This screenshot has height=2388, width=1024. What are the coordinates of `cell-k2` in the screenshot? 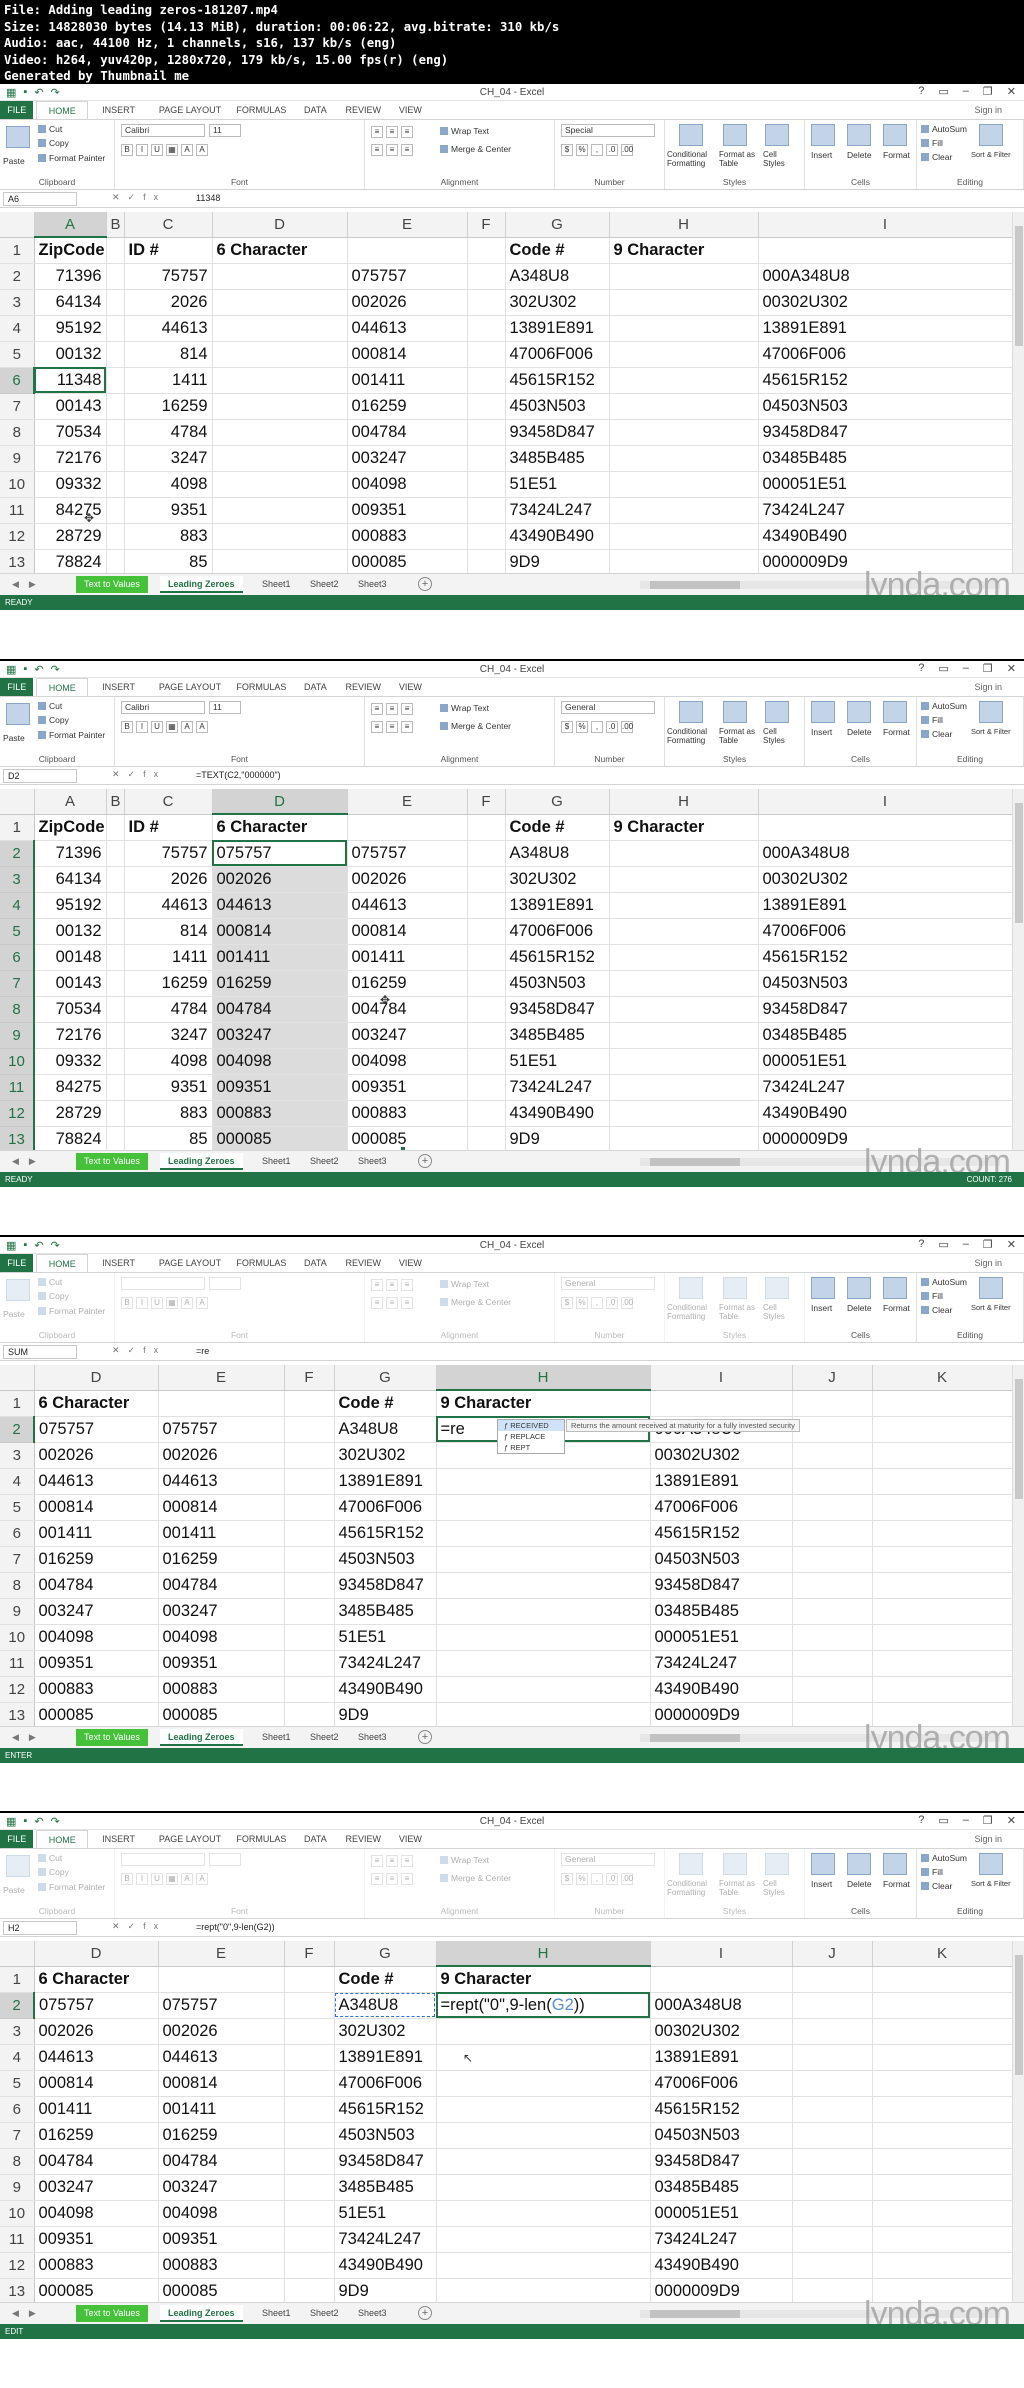 It's located at (942, 1429).